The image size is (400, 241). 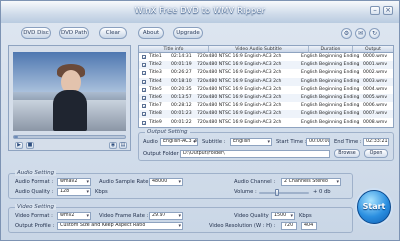 I want to click on row-title: Title7, so click(x=155, y=106).